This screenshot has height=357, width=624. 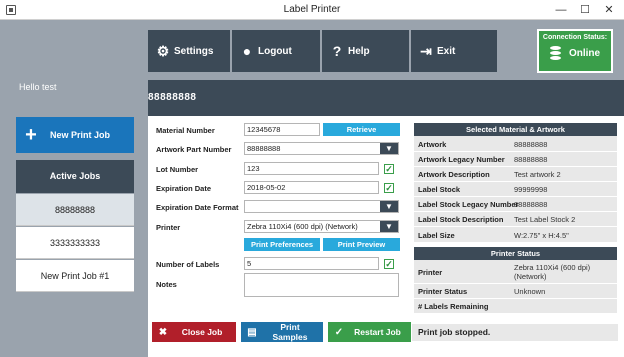 I want to click on window-title: Label Printer, so click(x=312, y=9).